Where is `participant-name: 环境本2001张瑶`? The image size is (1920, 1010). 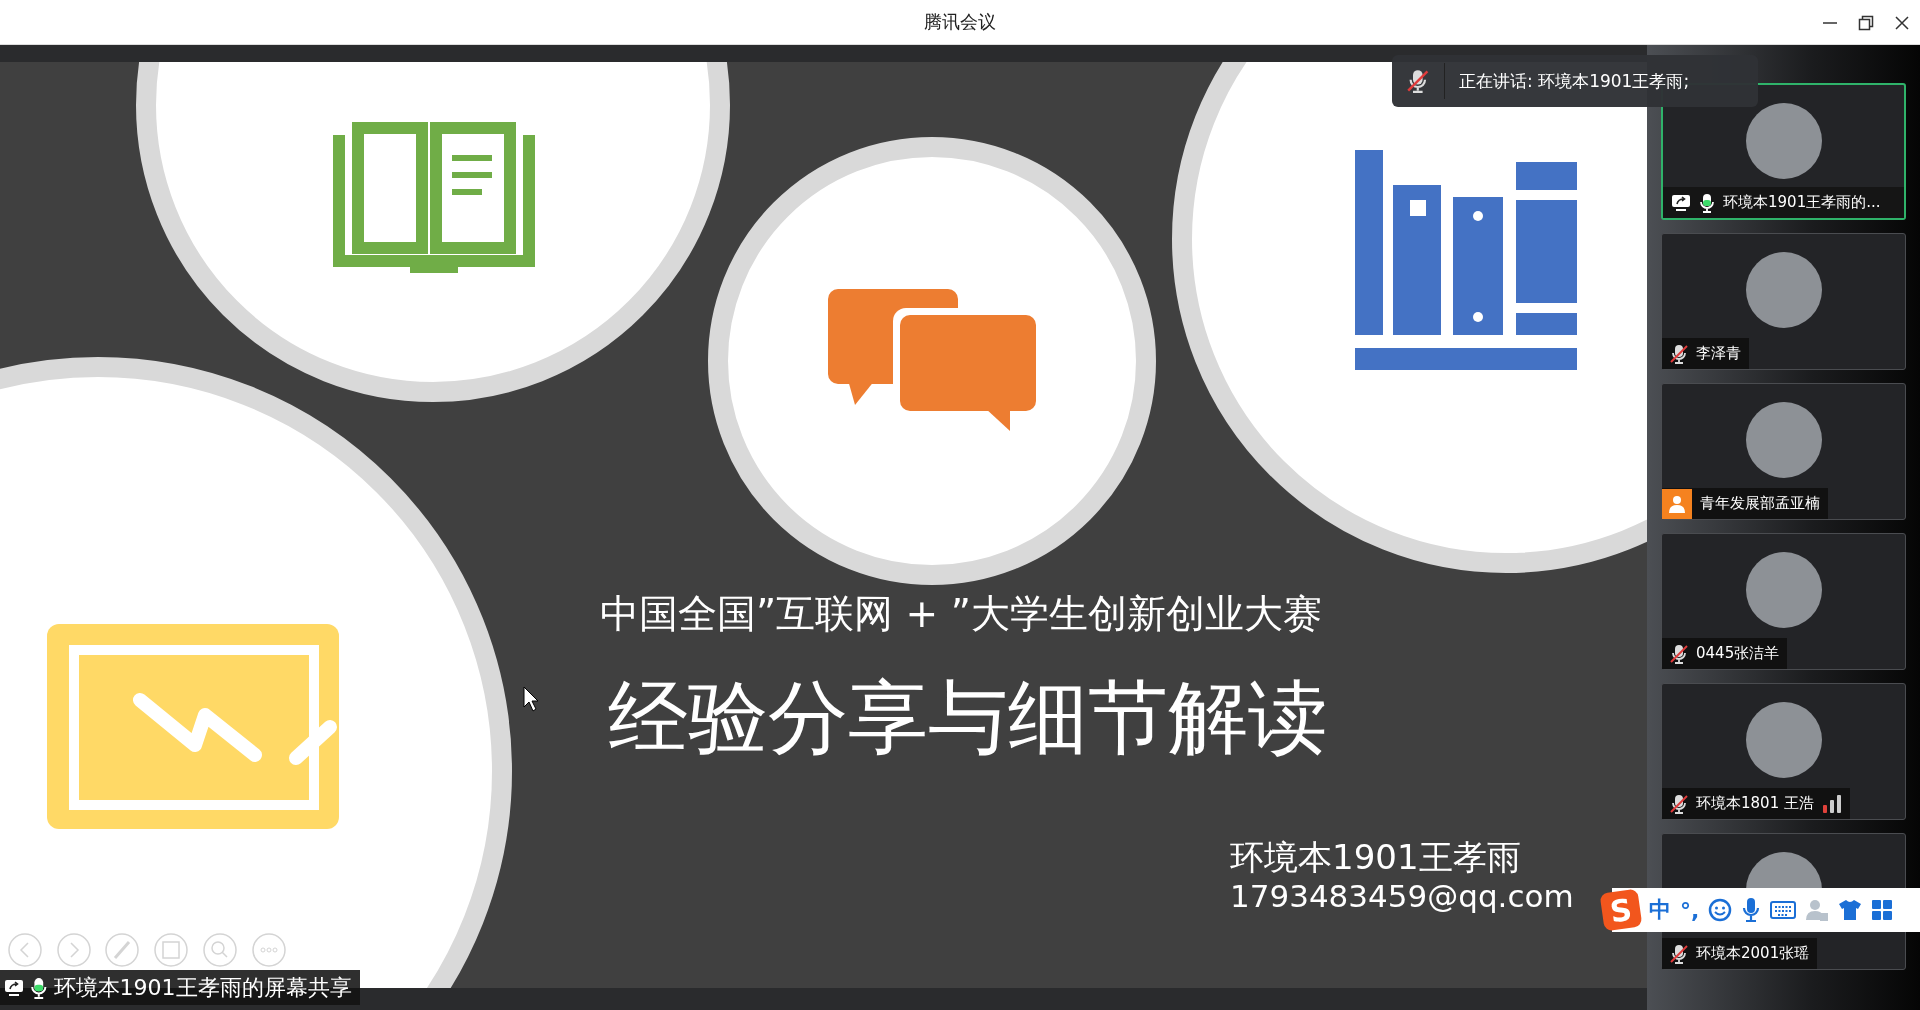 participant-name: 环境本2001张瑶 is located at coordinates (1753, 953).